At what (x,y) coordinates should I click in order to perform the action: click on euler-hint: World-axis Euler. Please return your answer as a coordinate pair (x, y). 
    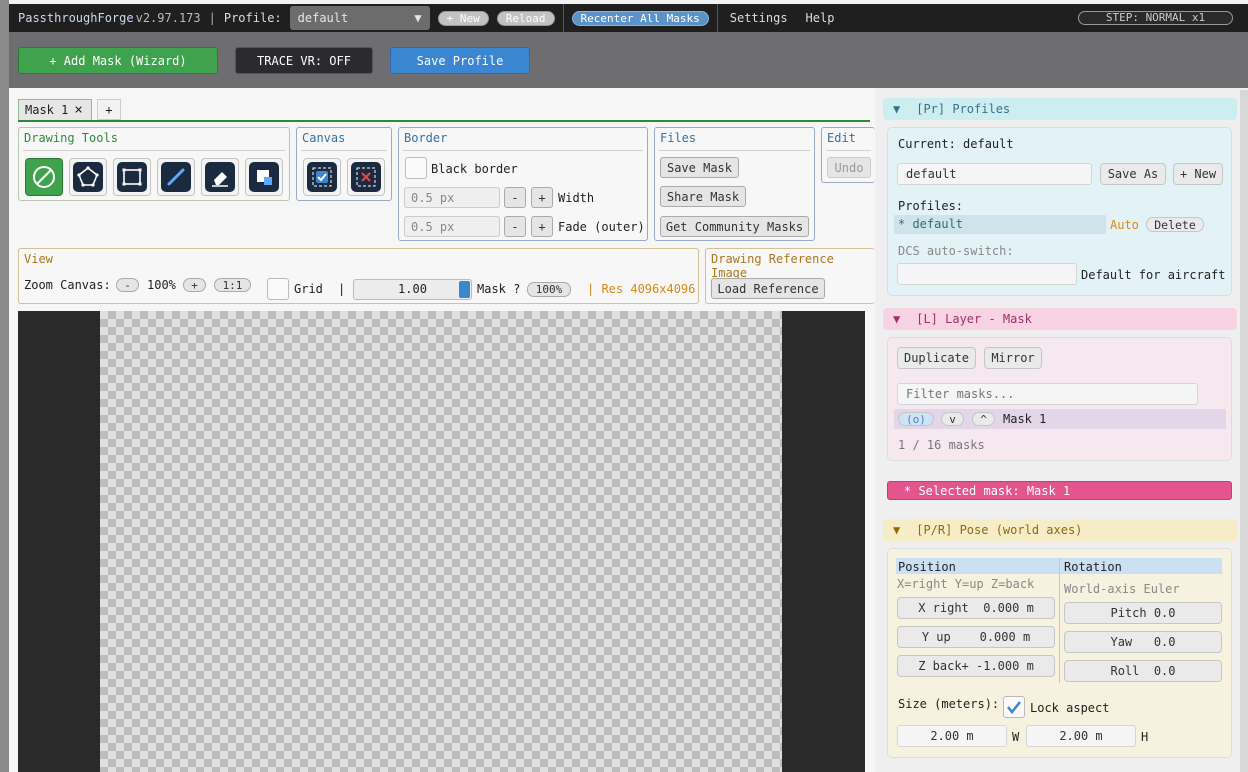
    Looking at the image, I should click on (1122, 589).